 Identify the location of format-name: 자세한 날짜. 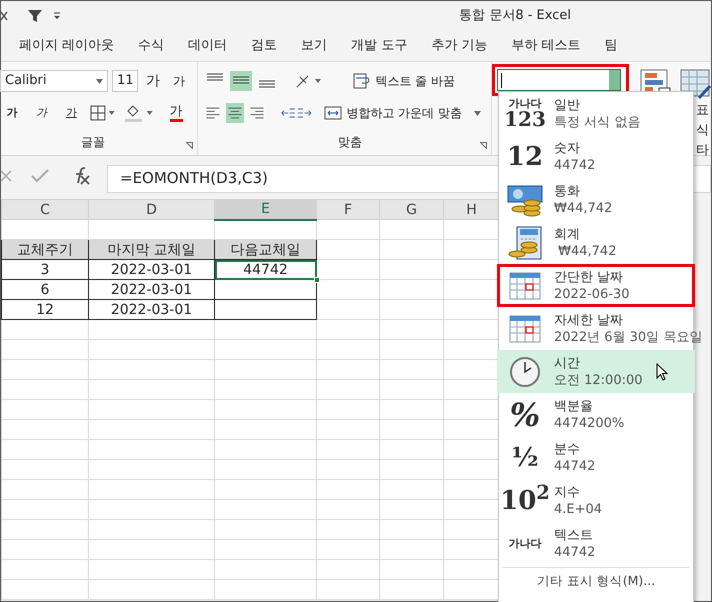
(589, 320).